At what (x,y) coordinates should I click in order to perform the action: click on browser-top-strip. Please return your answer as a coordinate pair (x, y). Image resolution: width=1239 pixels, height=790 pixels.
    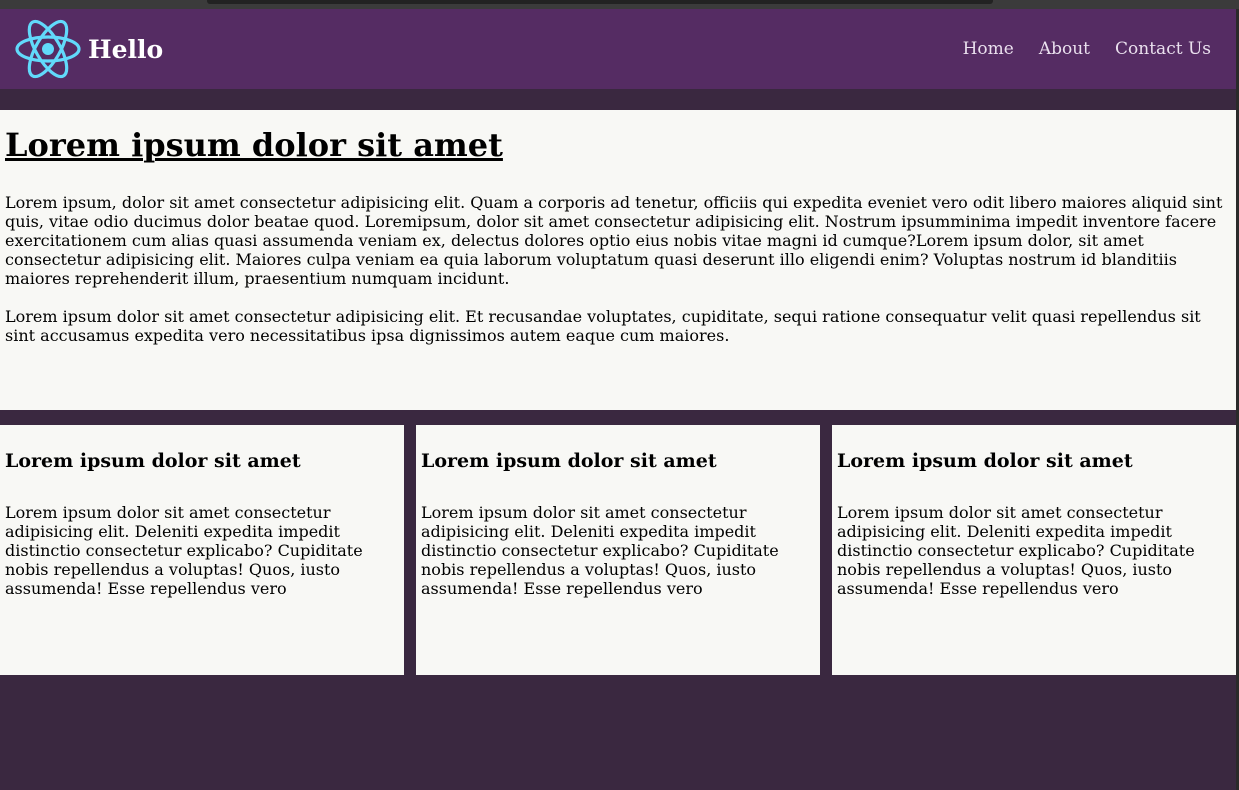
    Looking at the image, I should click on (619, 4).